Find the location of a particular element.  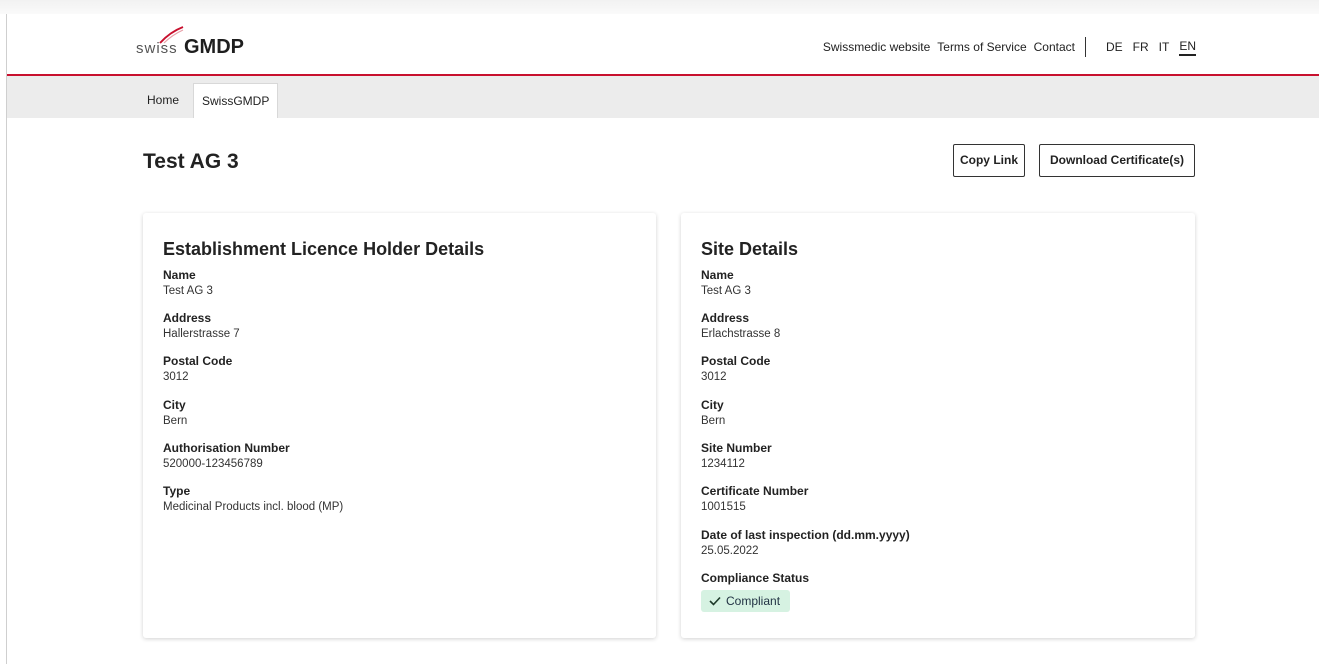

holder-authorisation-number-field: Authorisation Number 520000-123456789 is located at coordinates (226, 456).